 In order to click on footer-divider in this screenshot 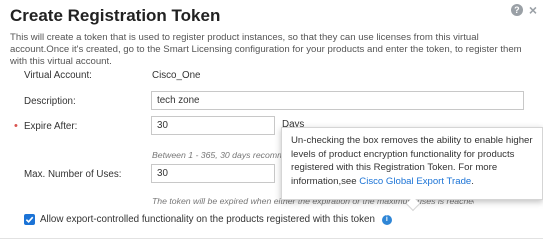, I will do `click(271, 238)`.